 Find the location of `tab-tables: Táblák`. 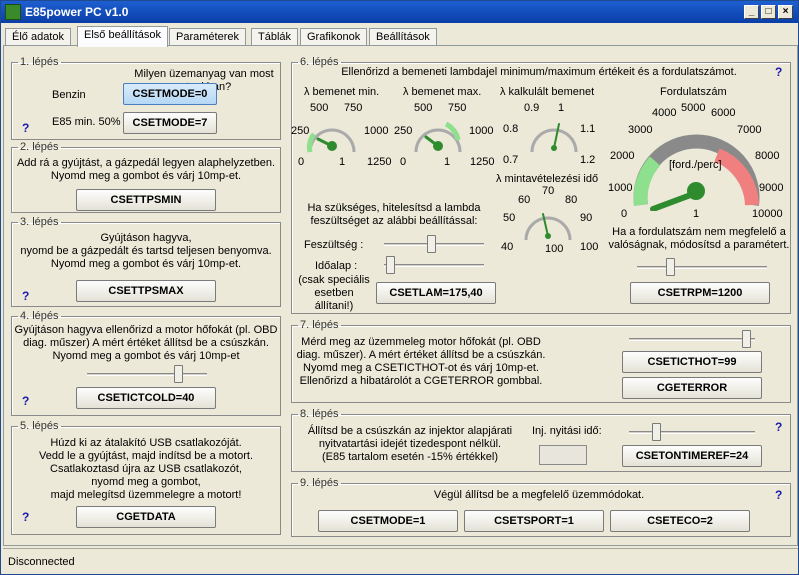

tab-tables: Táblák is located at coordinates (275, 37).